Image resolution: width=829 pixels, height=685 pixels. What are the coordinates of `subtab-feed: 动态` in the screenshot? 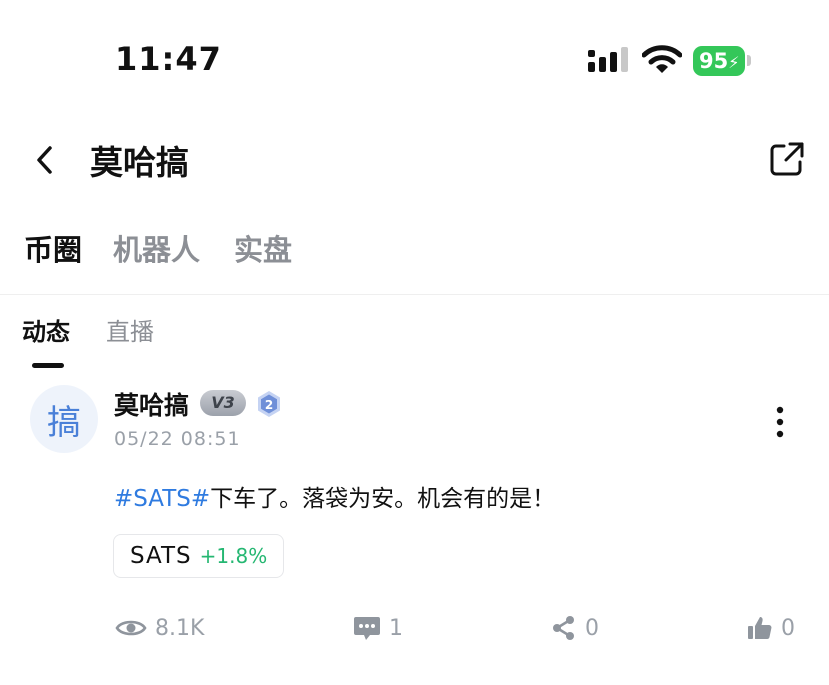 It's located at (46, 329).